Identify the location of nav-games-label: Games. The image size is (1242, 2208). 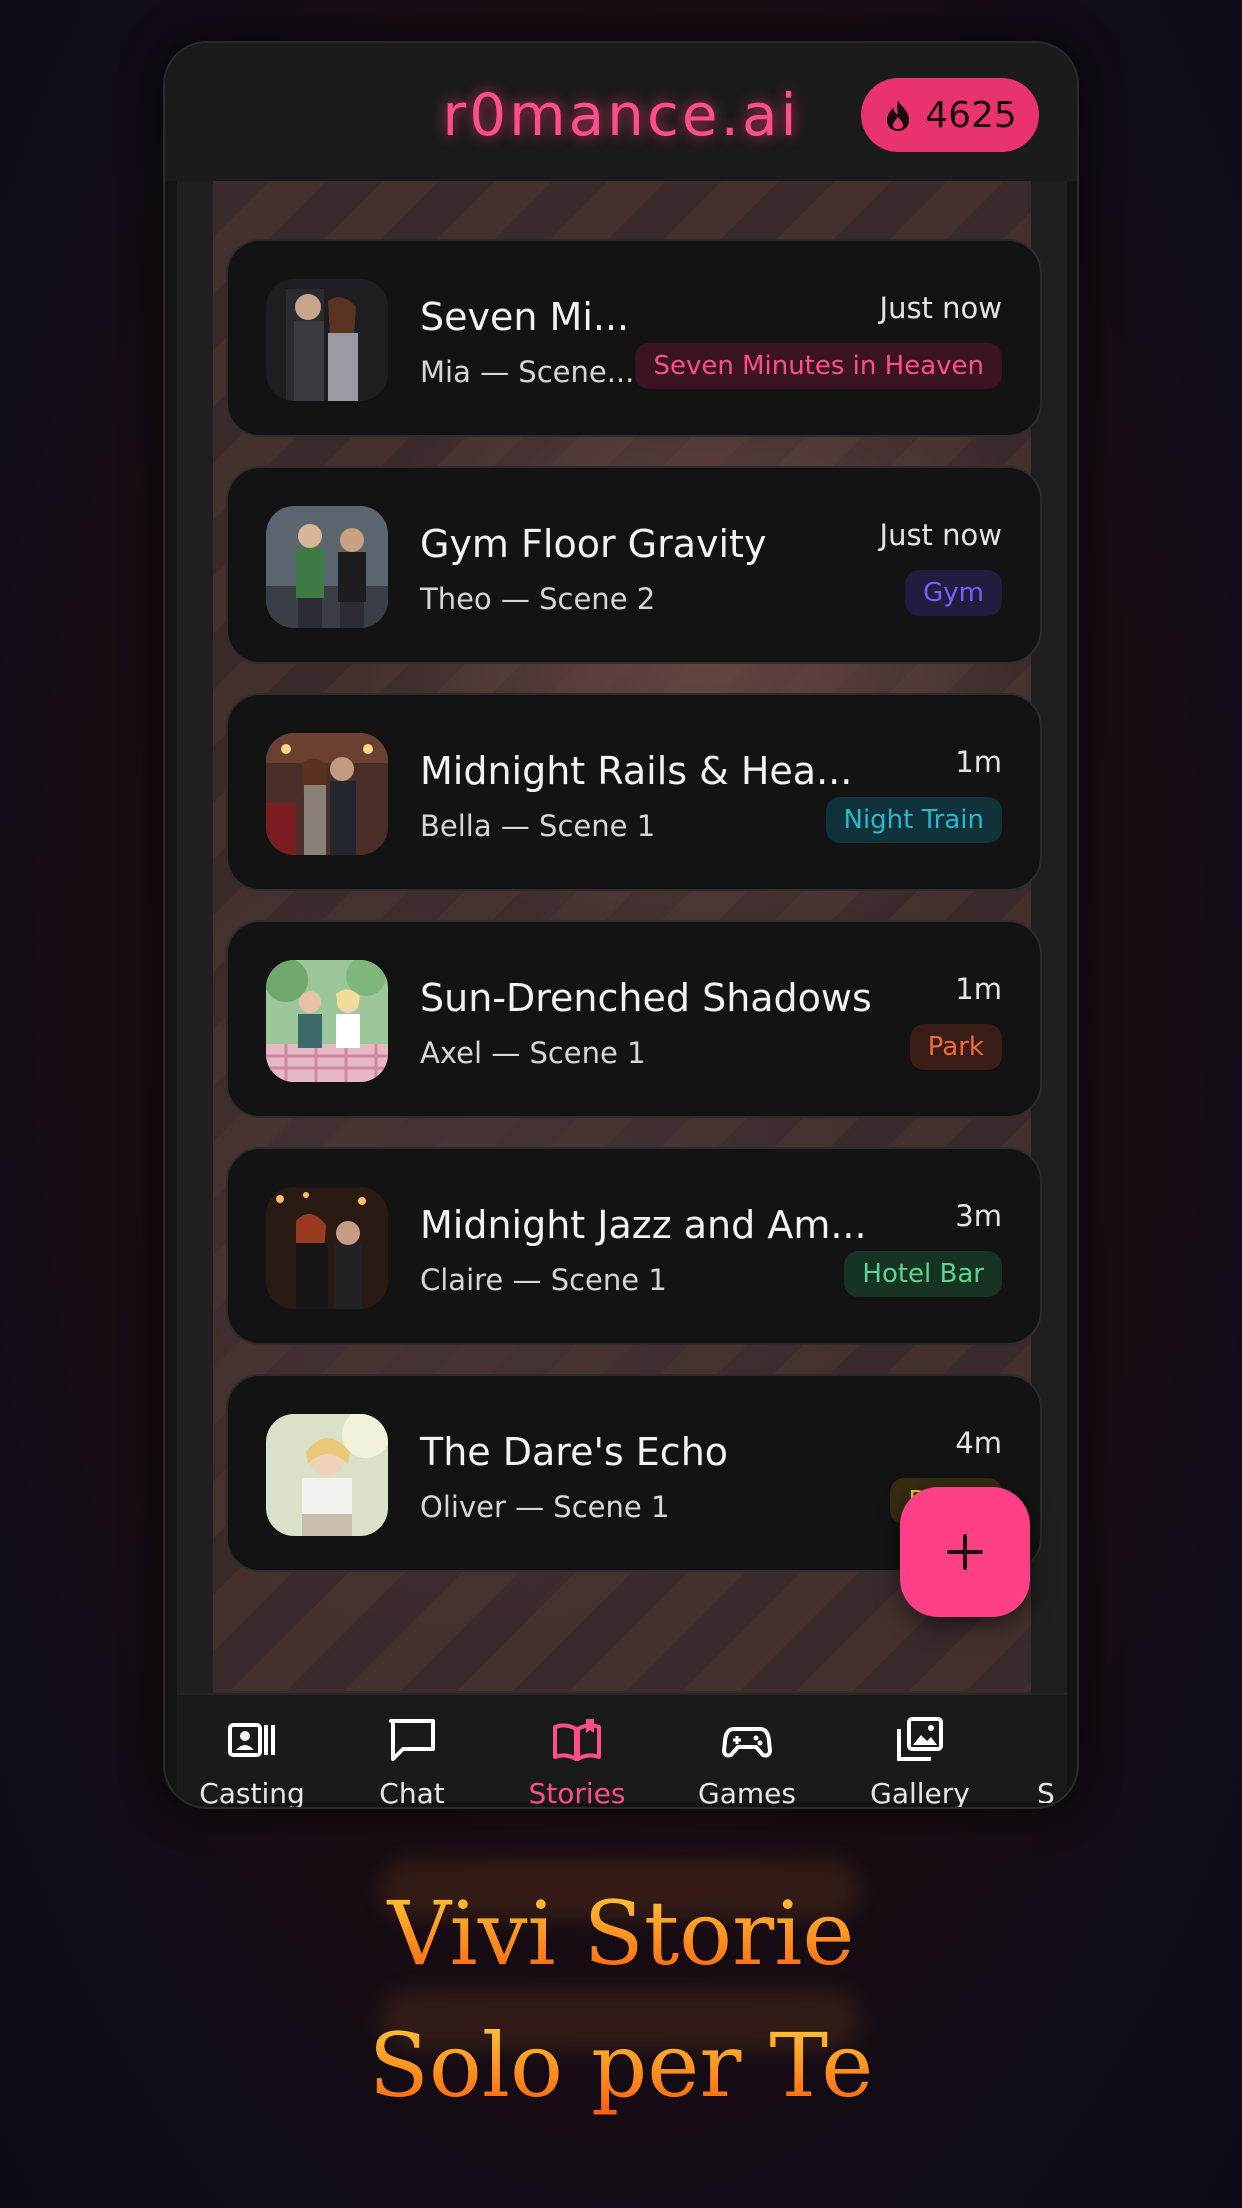
(747, 1793).